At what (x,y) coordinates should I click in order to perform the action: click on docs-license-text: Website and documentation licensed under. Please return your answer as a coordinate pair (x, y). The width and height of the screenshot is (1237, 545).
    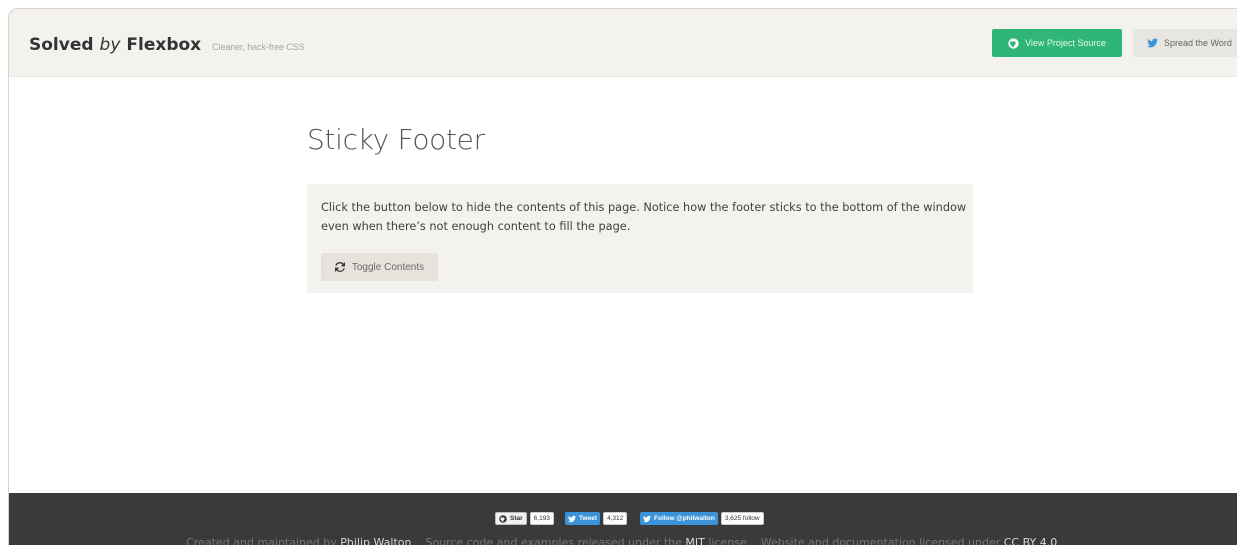
    Looking at the image, I should click on (880, 540).